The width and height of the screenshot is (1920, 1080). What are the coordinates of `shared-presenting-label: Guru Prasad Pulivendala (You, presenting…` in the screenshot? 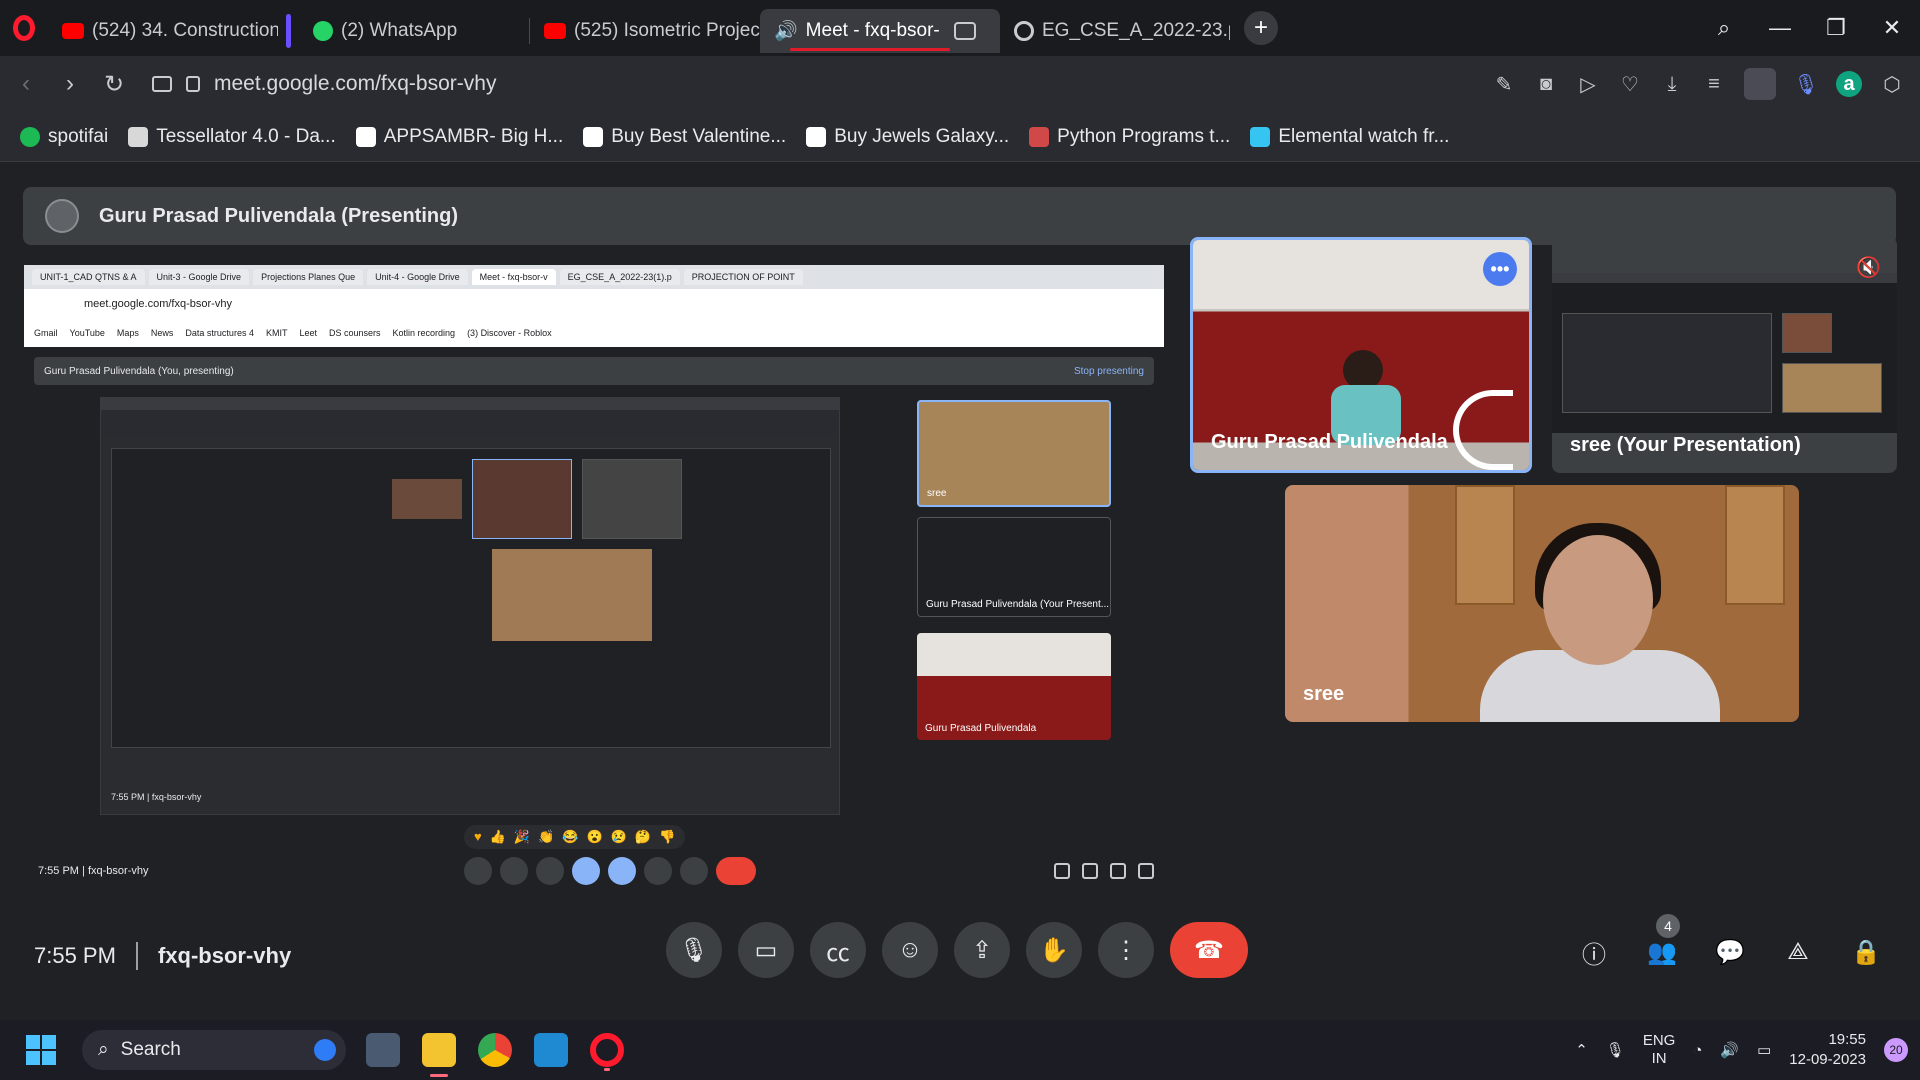 It's located at (139, 371).